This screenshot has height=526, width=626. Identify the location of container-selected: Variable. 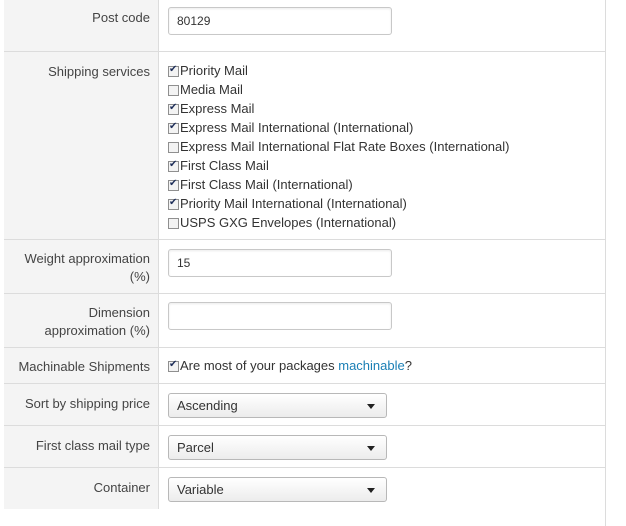
(200, 489).